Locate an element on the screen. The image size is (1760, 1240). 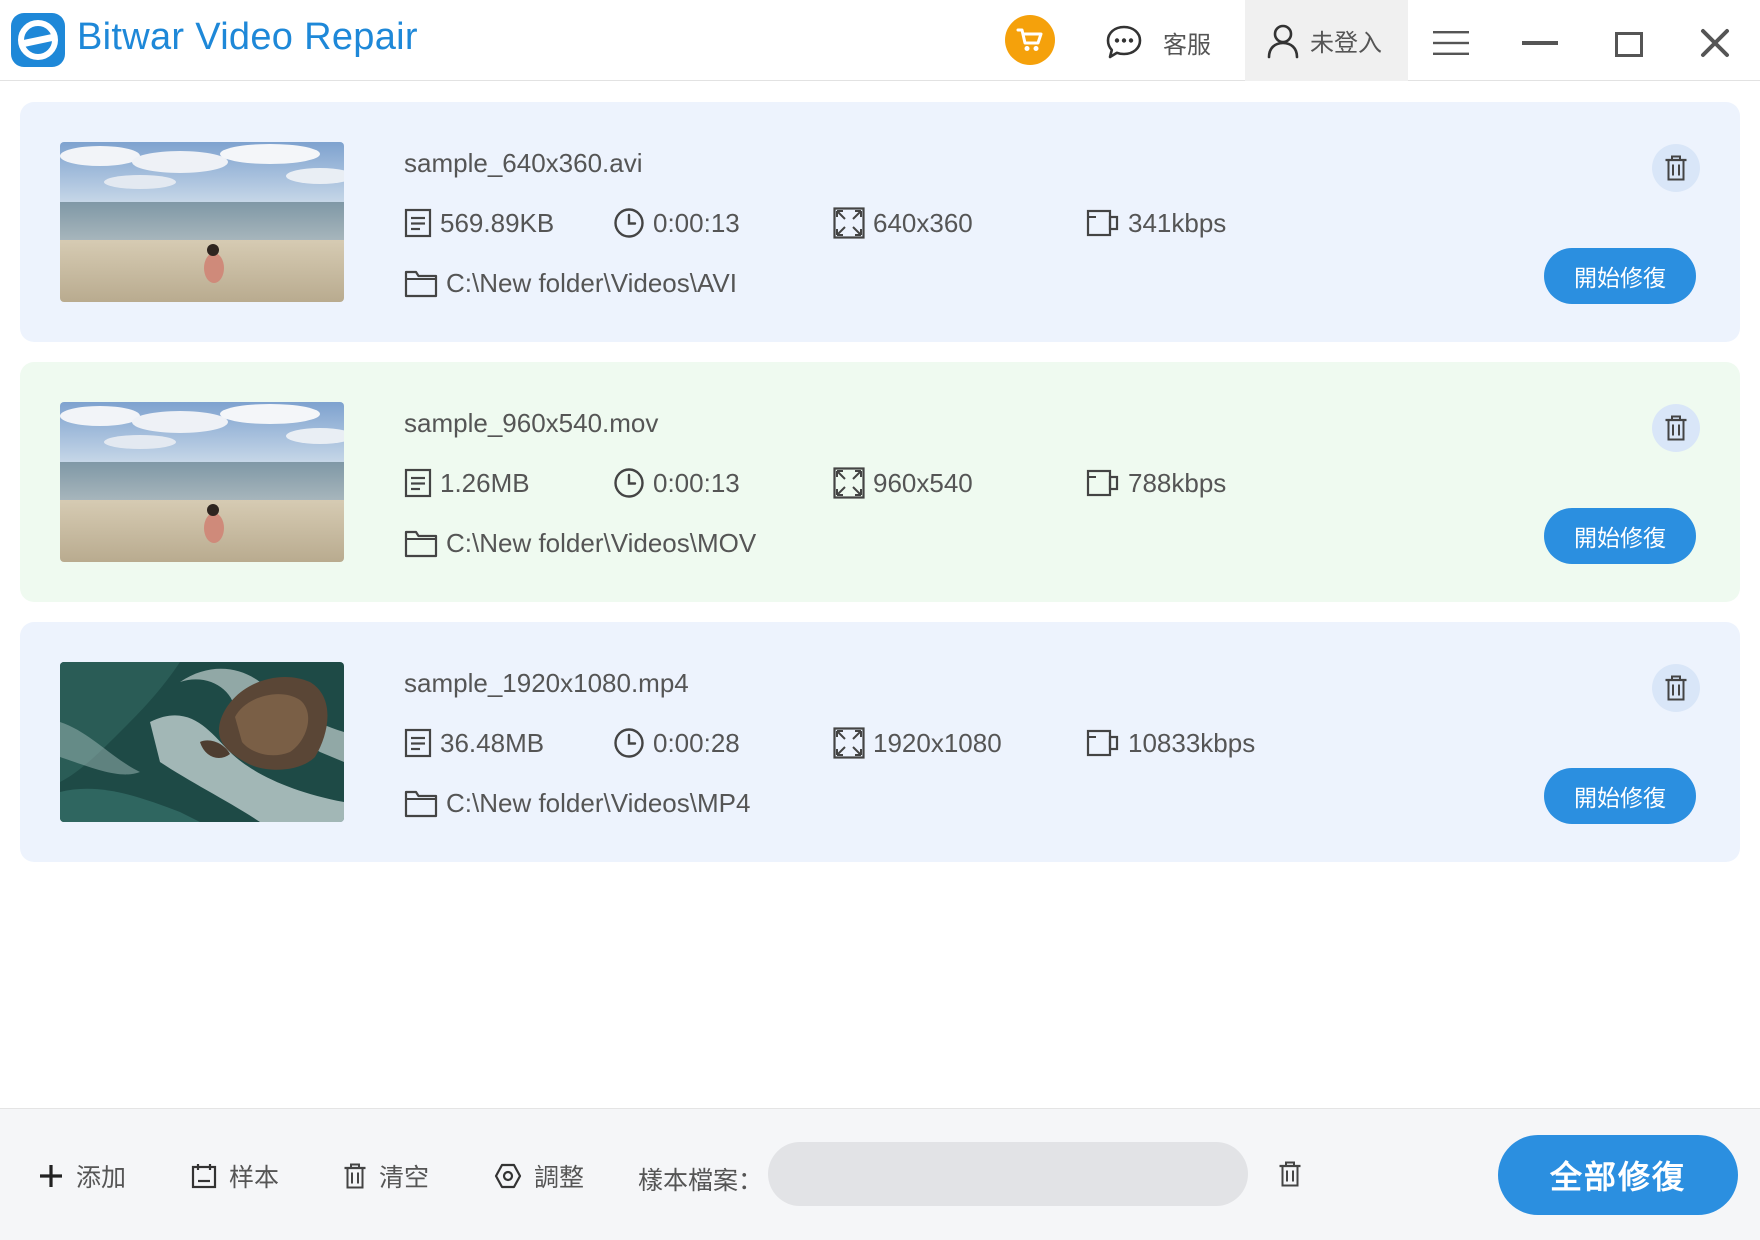
calendar-icon is located at coordinates (204, 1176).